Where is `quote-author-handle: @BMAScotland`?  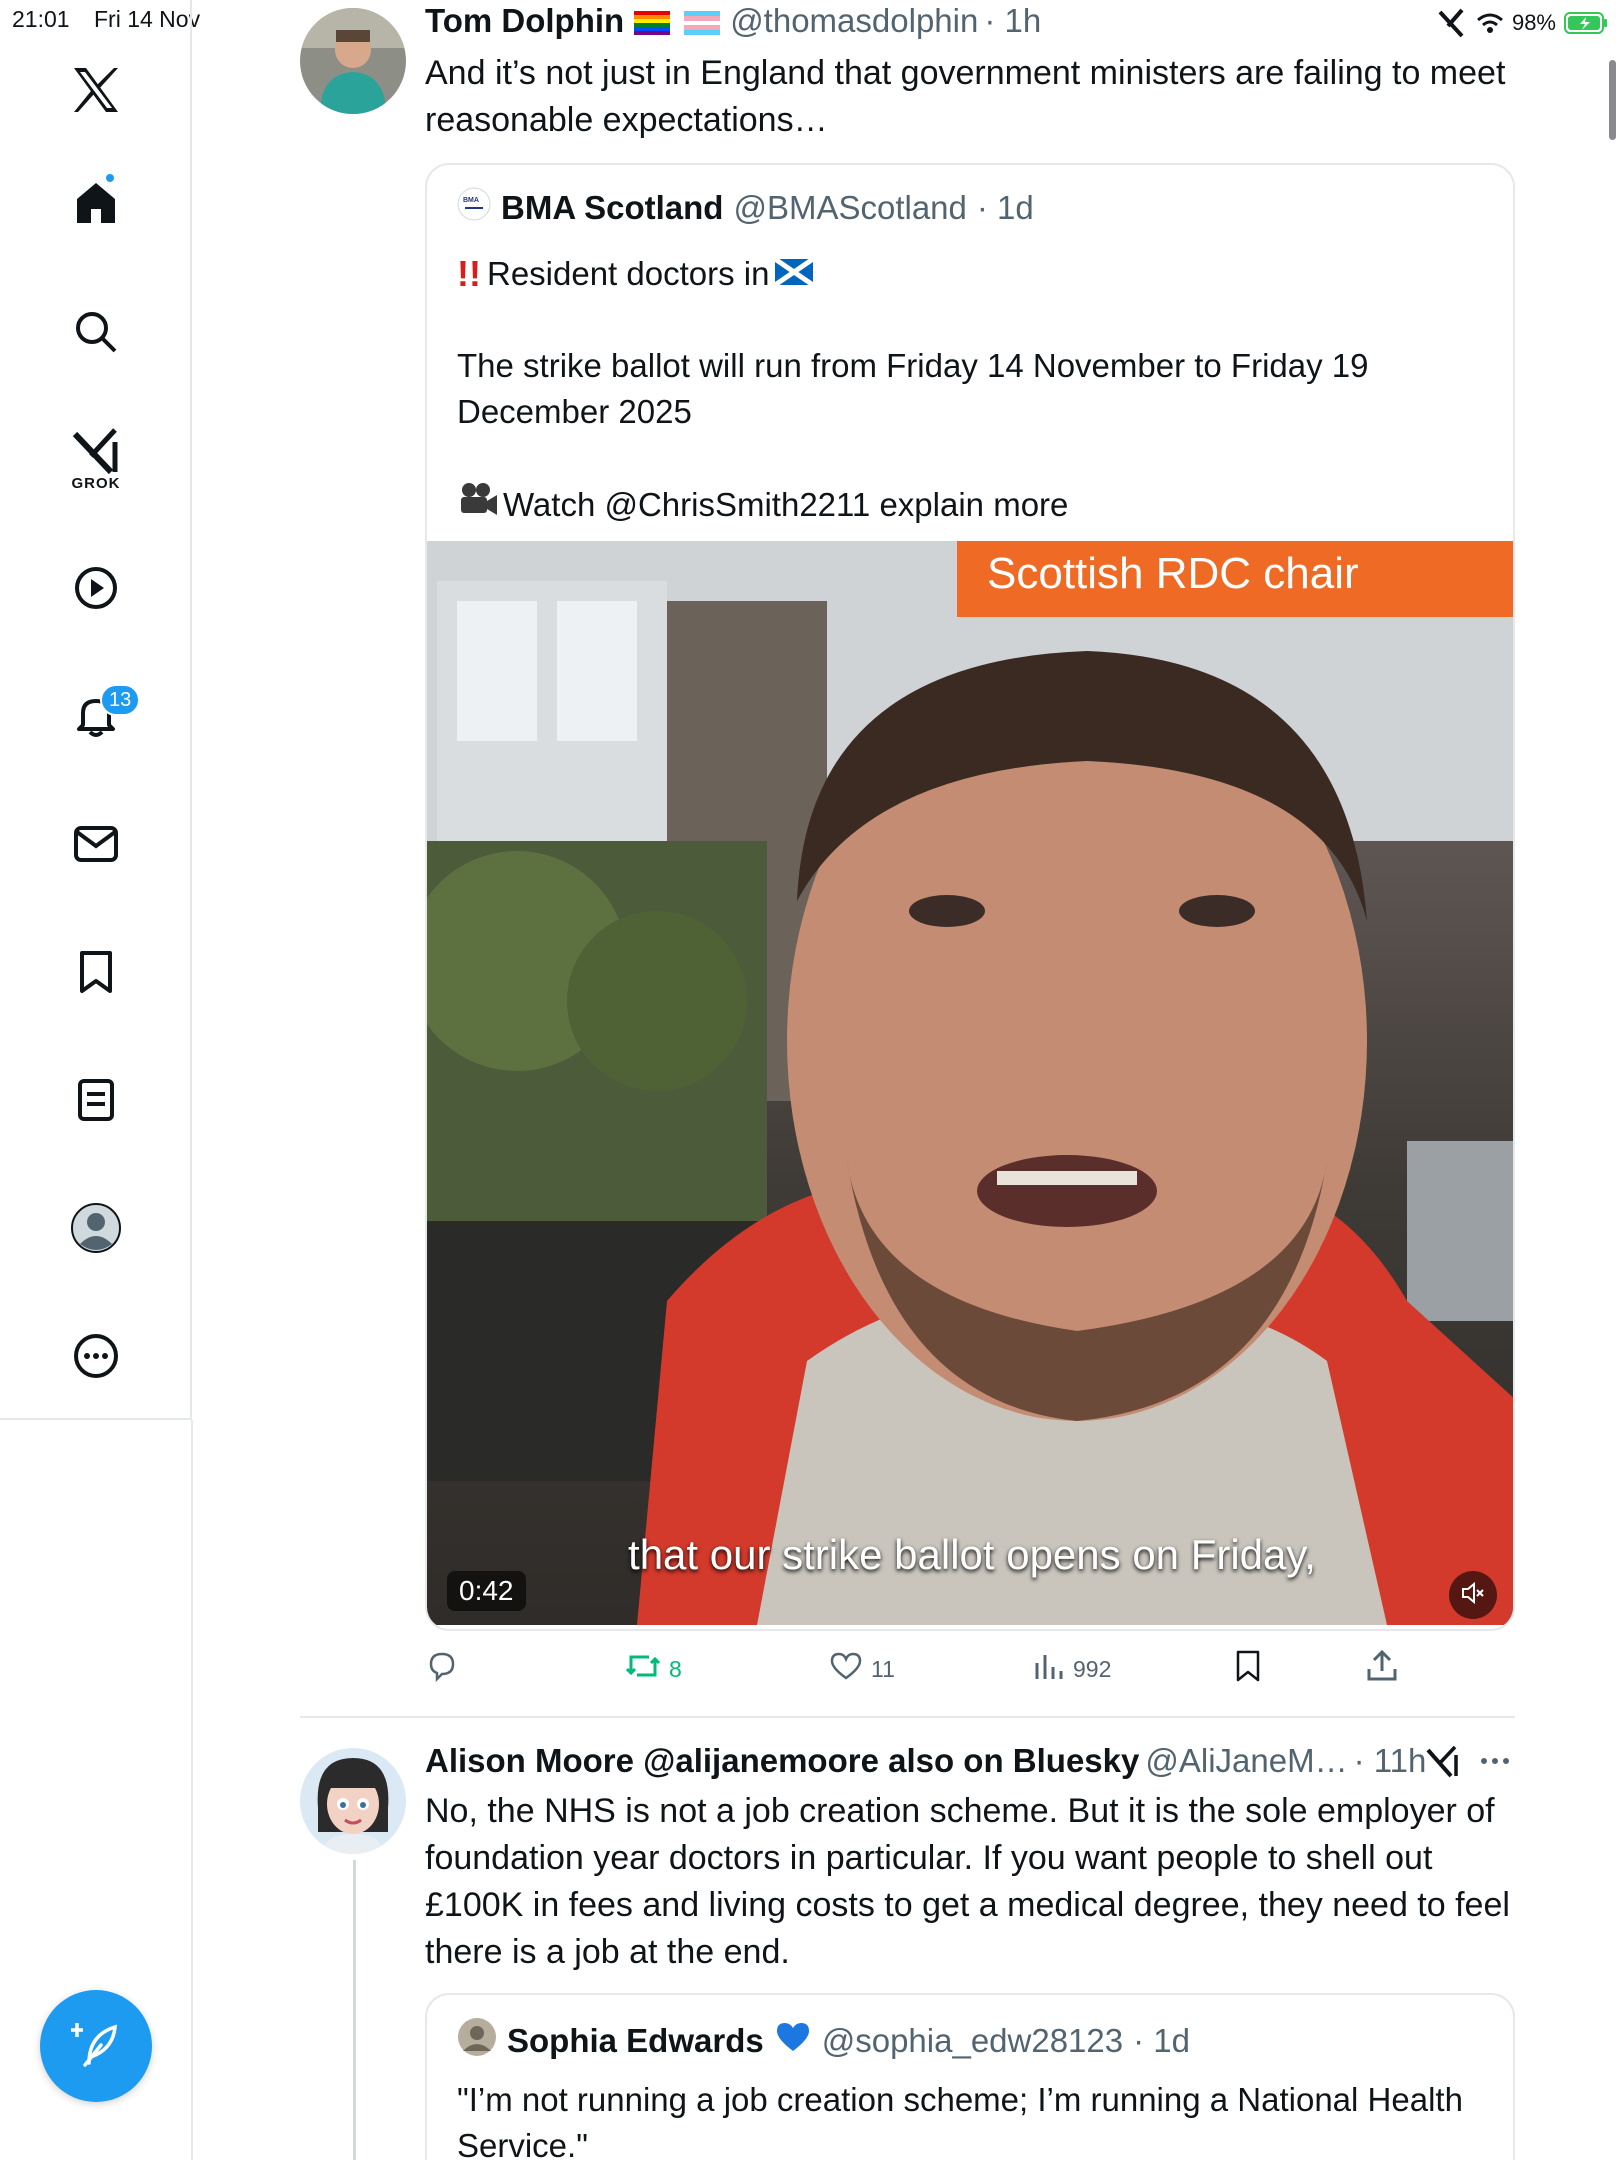 quote-author-handle: @BMAScotland is located at coordinates (849, 208).